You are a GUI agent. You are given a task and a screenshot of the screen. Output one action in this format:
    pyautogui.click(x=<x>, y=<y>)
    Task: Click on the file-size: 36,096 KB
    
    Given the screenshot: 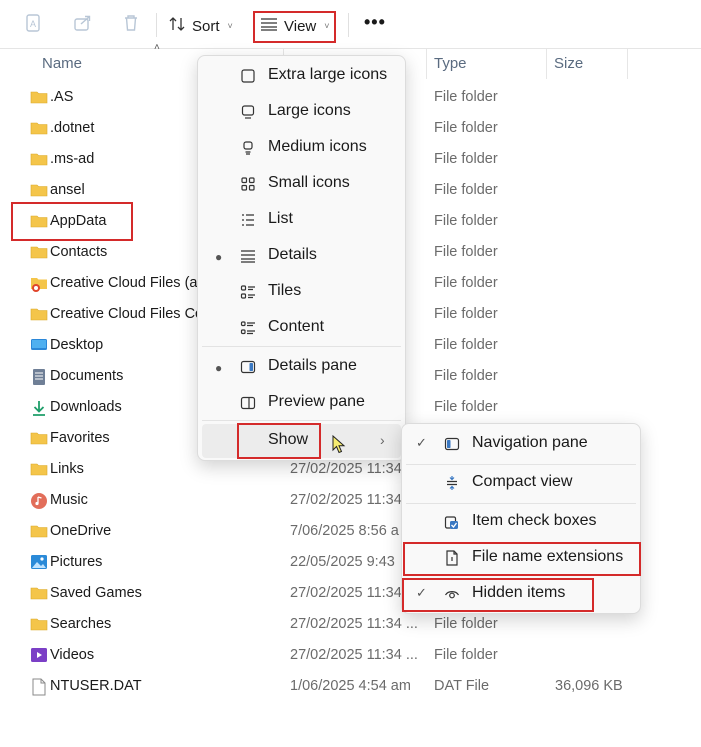 What is the action you would take?
    pyautogui.click(x=589, y=686)
    